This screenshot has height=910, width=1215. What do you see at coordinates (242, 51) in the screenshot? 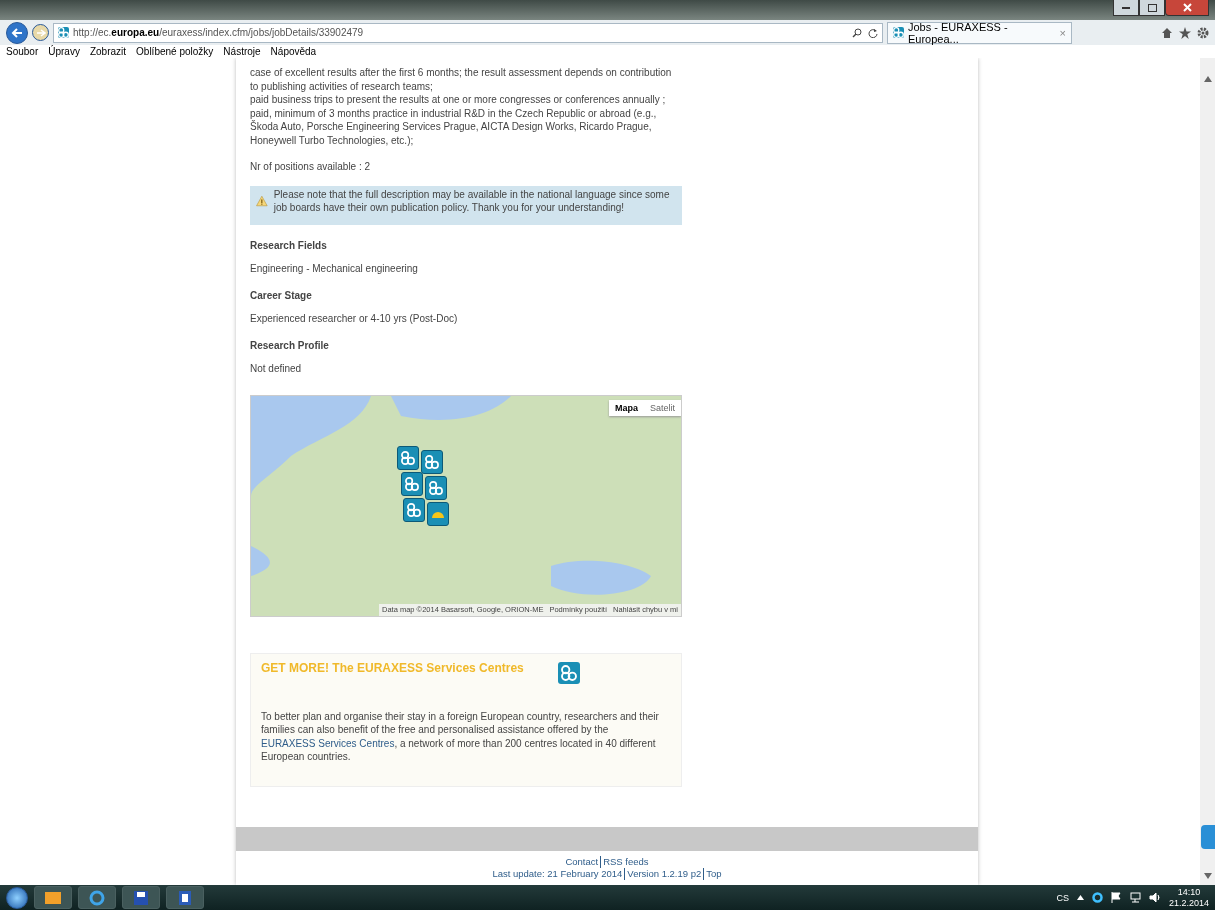
I see `menu-item: Nástroje` at bounding box center [242, 51].